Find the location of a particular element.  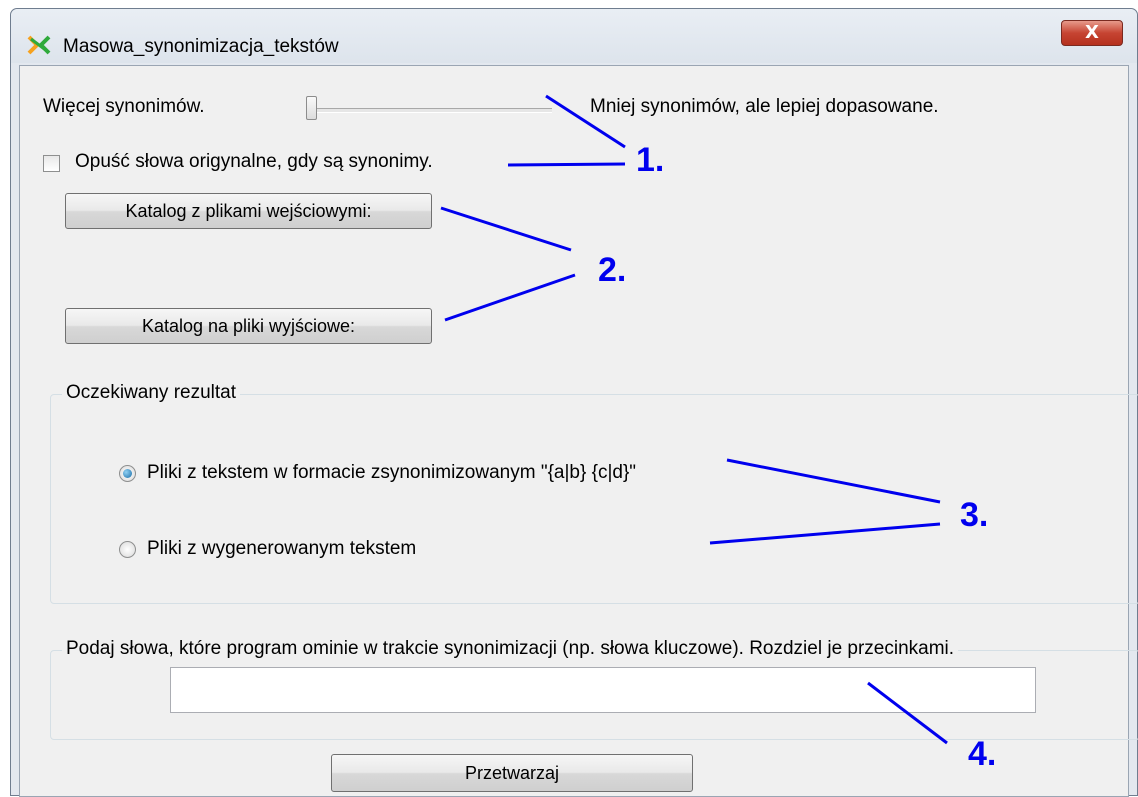

skip-originals-checkbox is located at coordinates (51, 163).